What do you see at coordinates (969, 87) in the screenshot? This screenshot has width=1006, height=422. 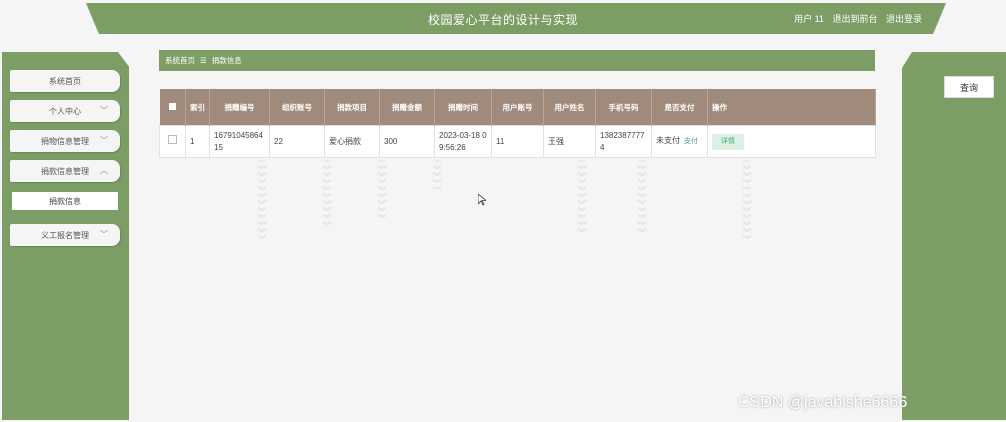 I see `search-button: 查询` at bounding box center [969, 87].